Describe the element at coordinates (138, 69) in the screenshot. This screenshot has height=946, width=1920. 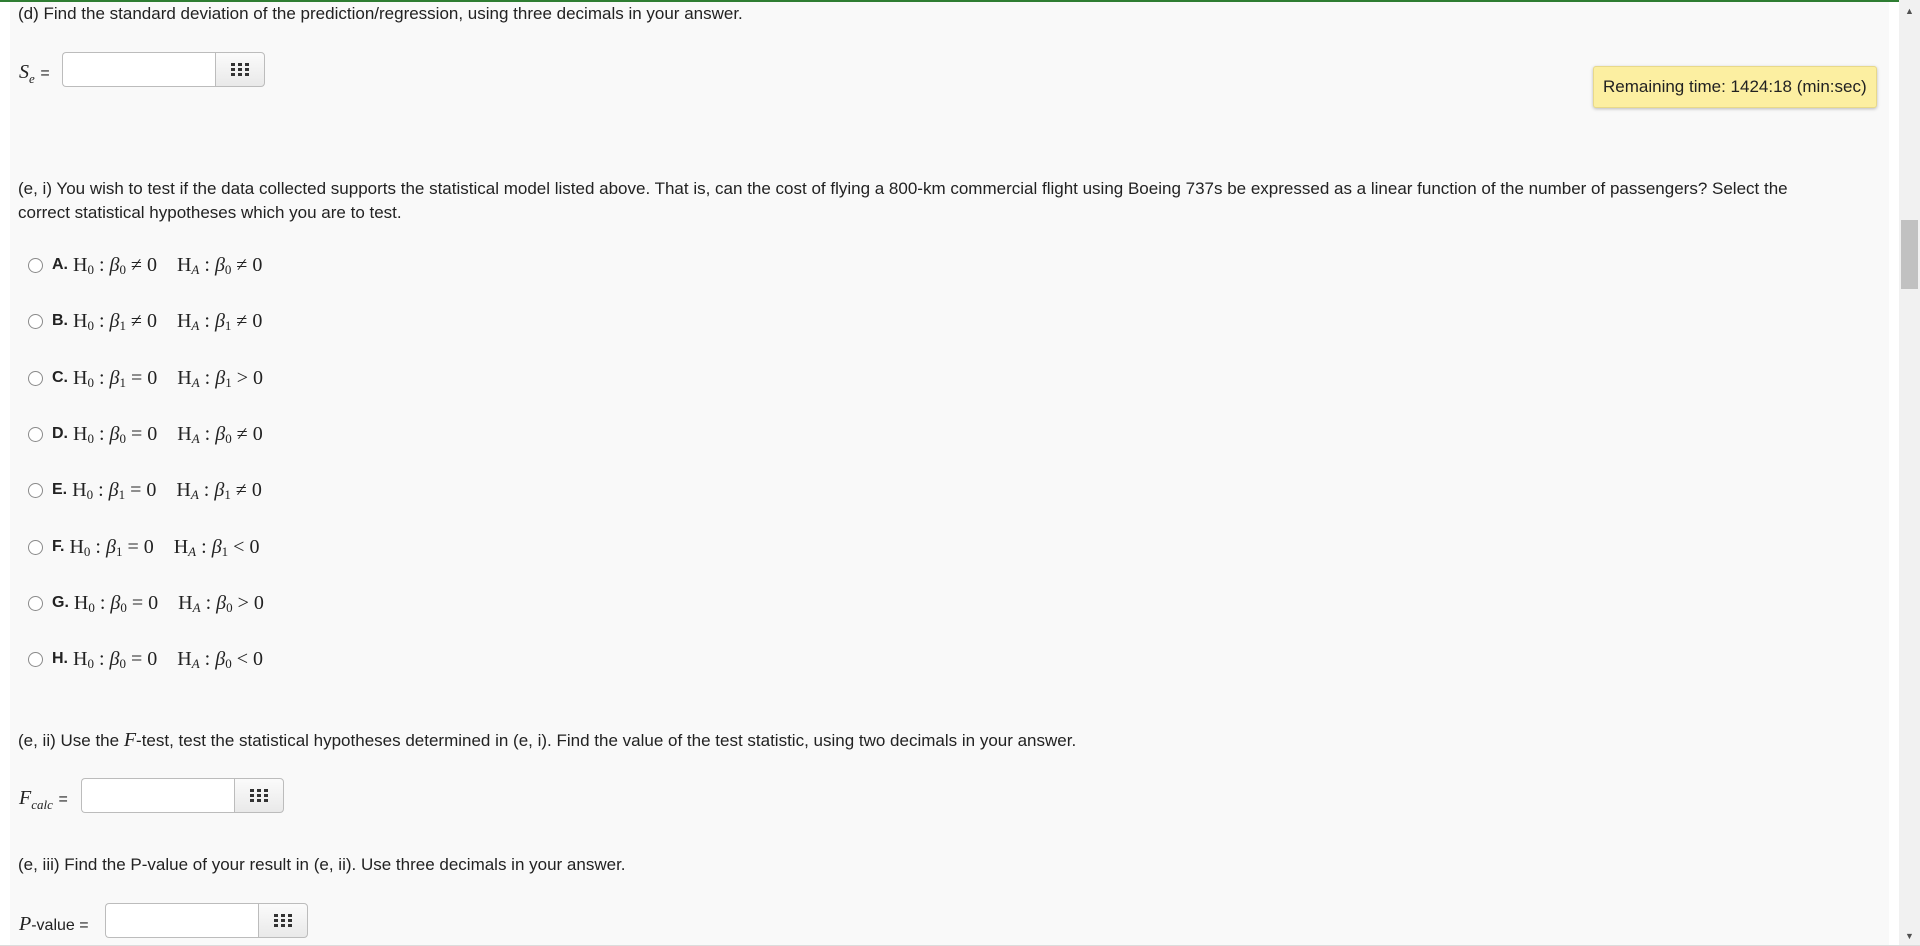
I see `std-deviation-input` at that location.